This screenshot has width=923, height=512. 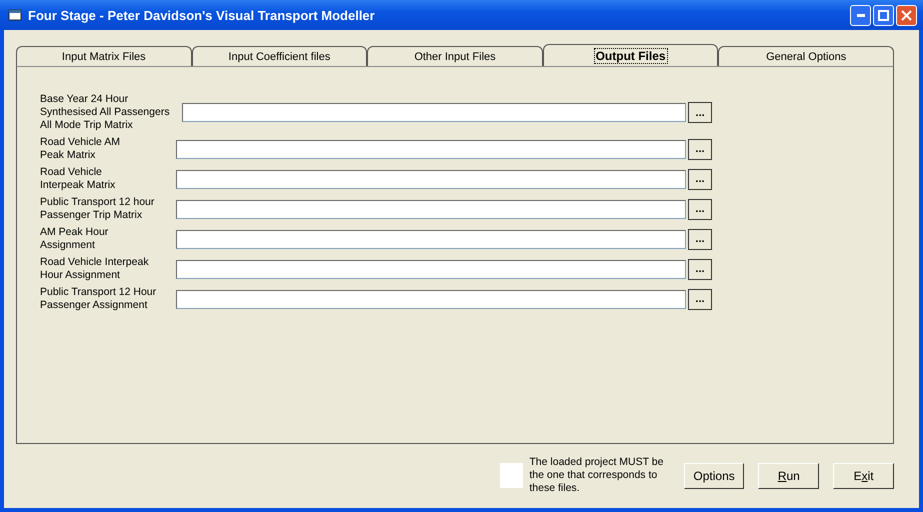 What do you see at coordinates (104, 56) in the screenshot?
I see `tab: Input Matrix Files` at bounding box center [104, 56].